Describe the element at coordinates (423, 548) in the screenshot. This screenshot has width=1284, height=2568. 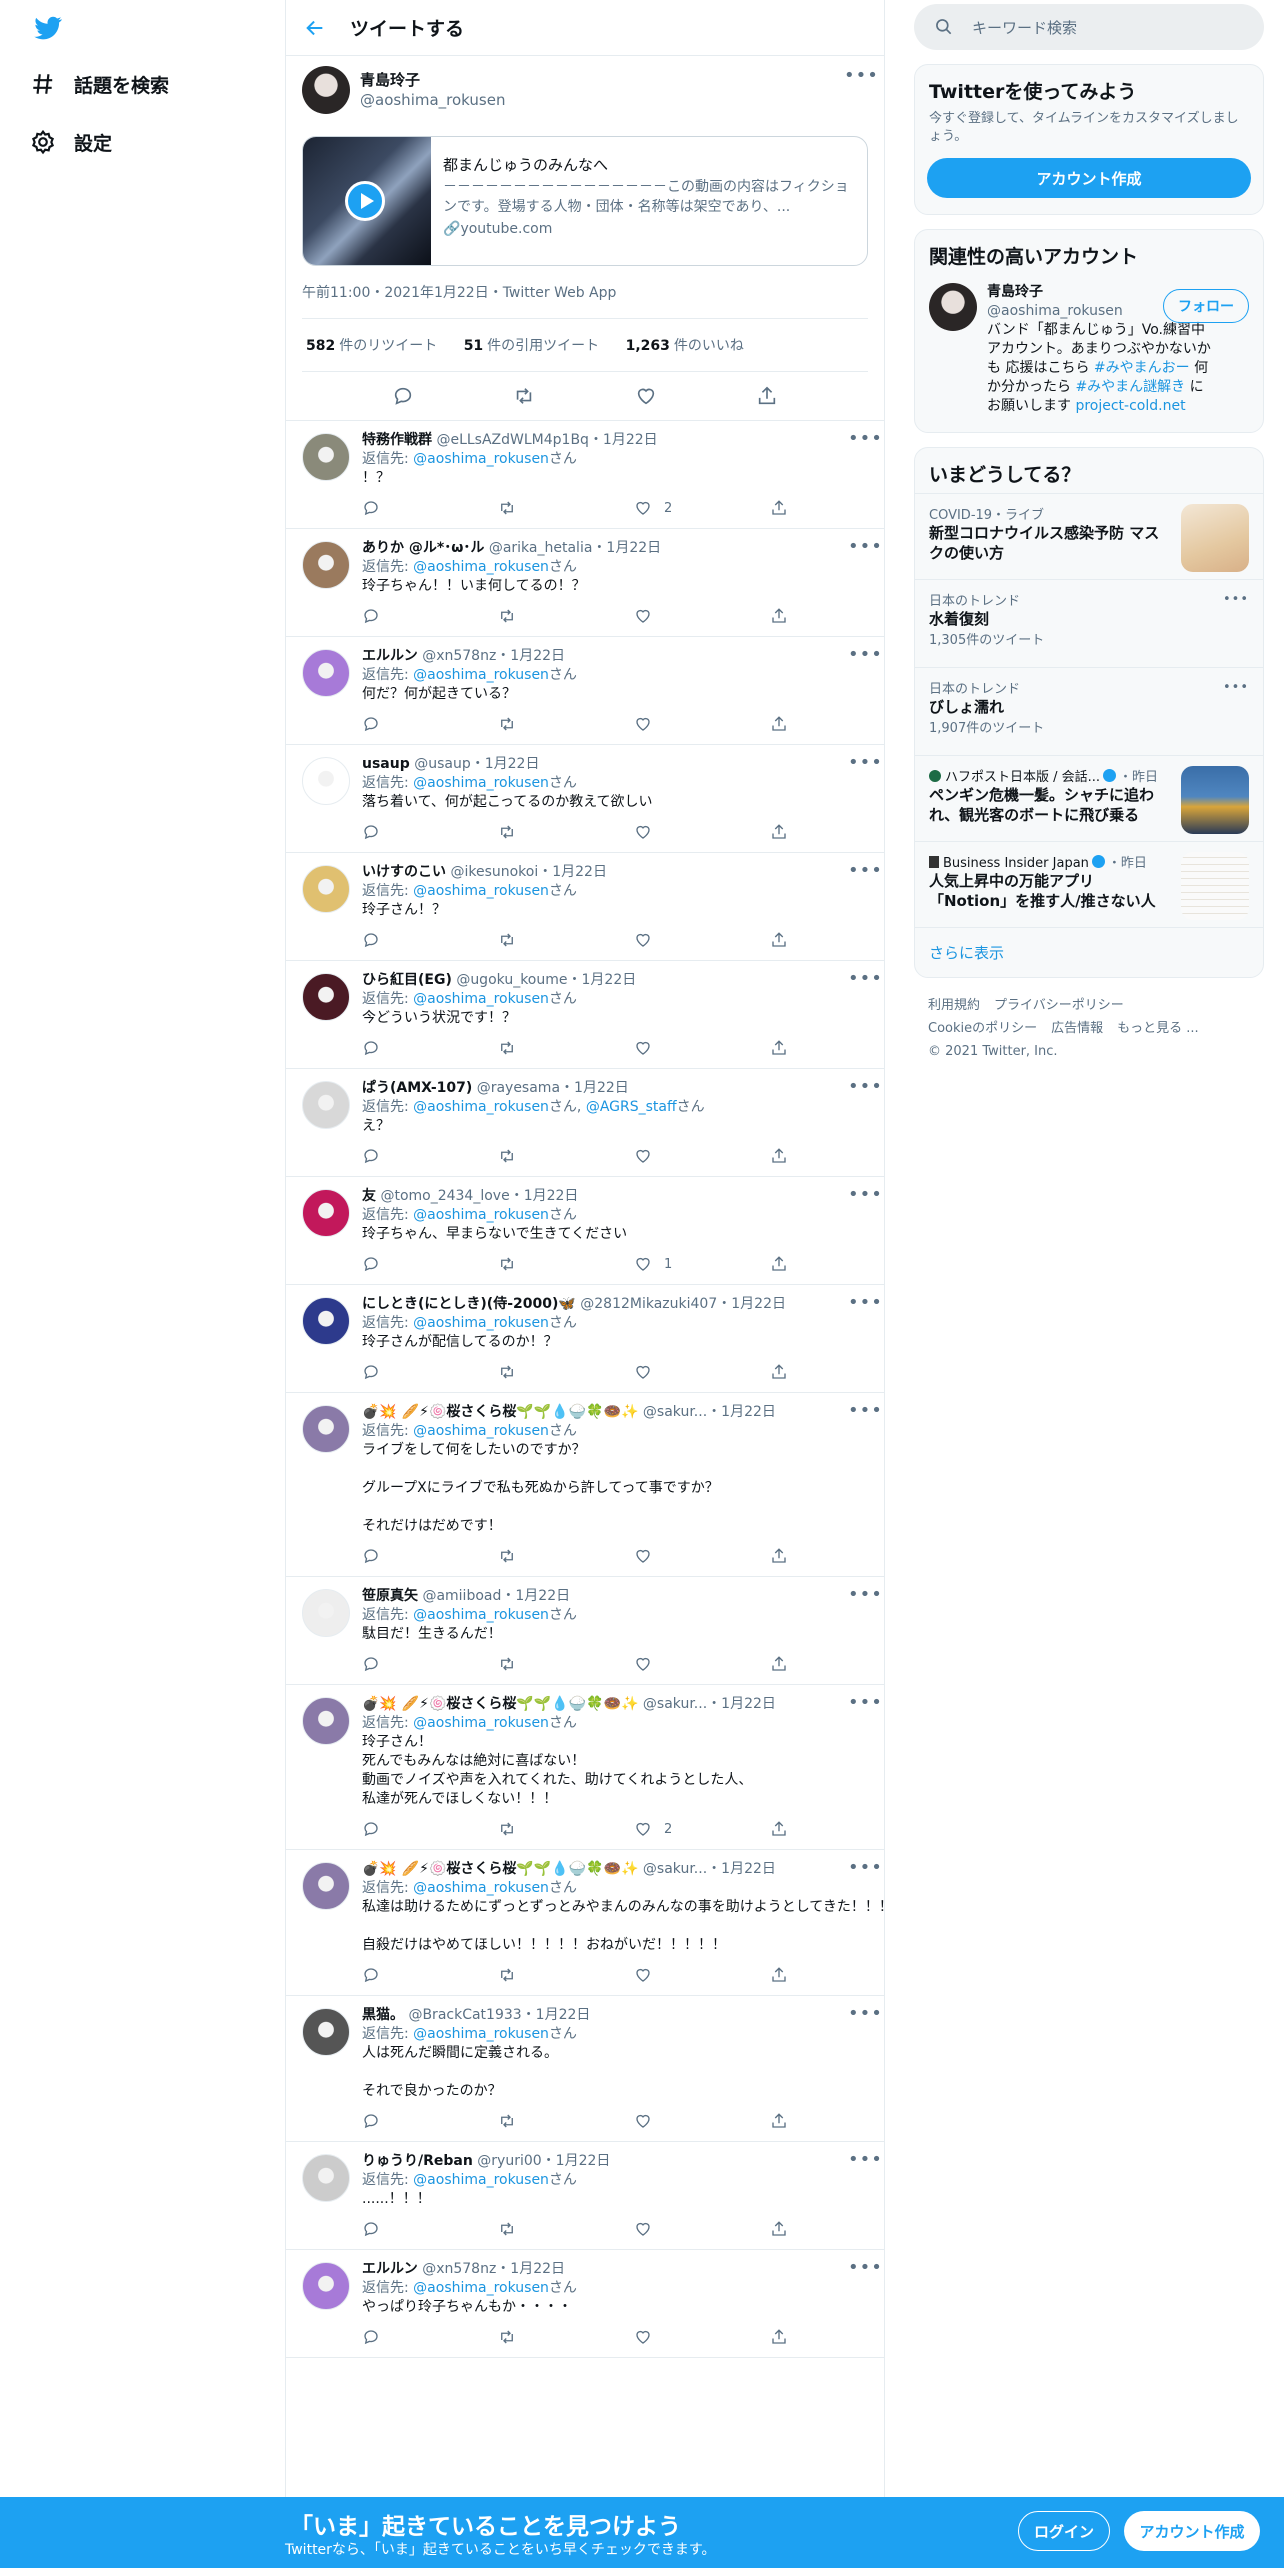
I see `reply-author-name: ありか @ル*･ω･ル` at that location.